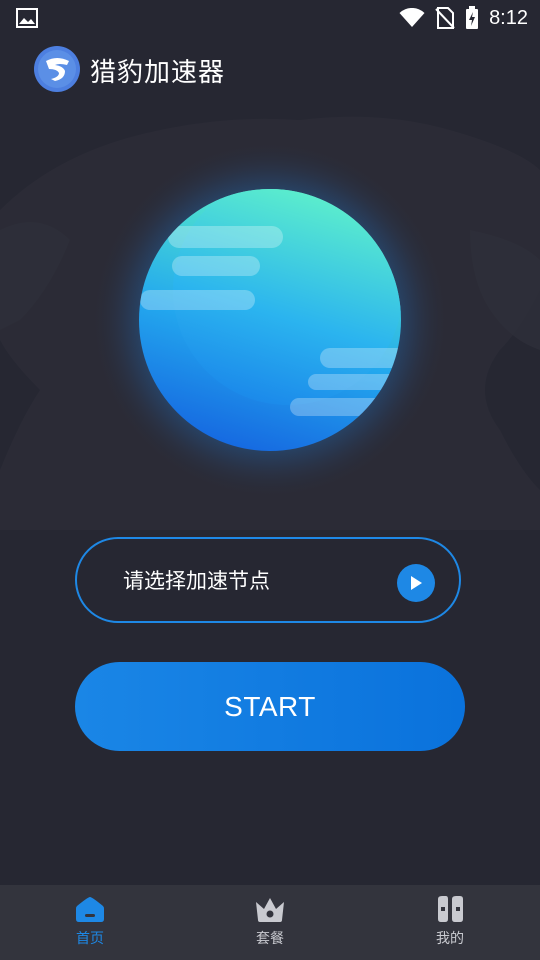  I want to click on start-button: START, so click(270, 706).